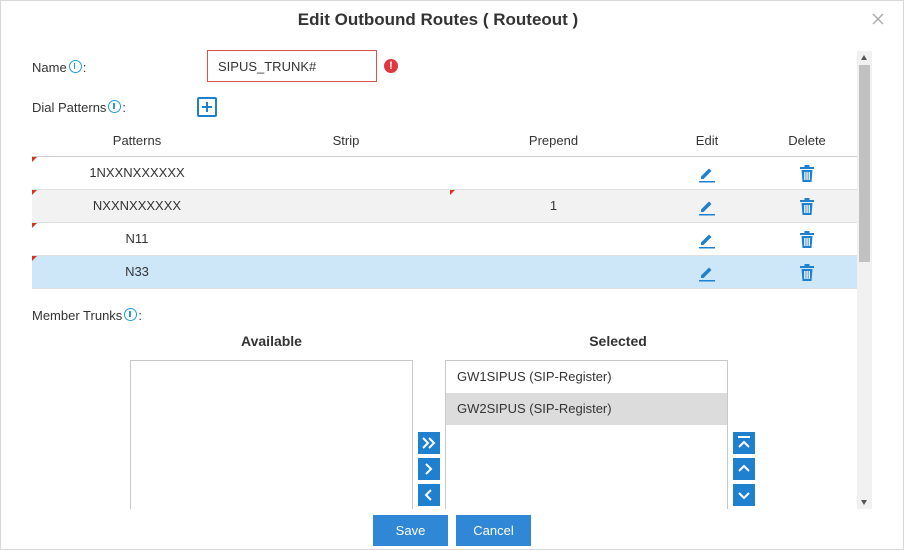 The height and width of the screenshot is (550, 904). I want to click on table-row: NXXNXXXXXX 1, so click(444, 206).